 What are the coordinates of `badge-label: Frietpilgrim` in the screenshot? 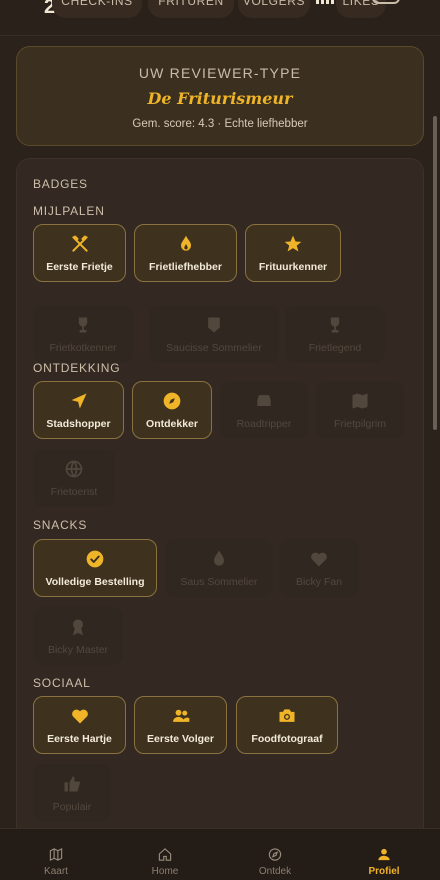 It's located at (360, 424).